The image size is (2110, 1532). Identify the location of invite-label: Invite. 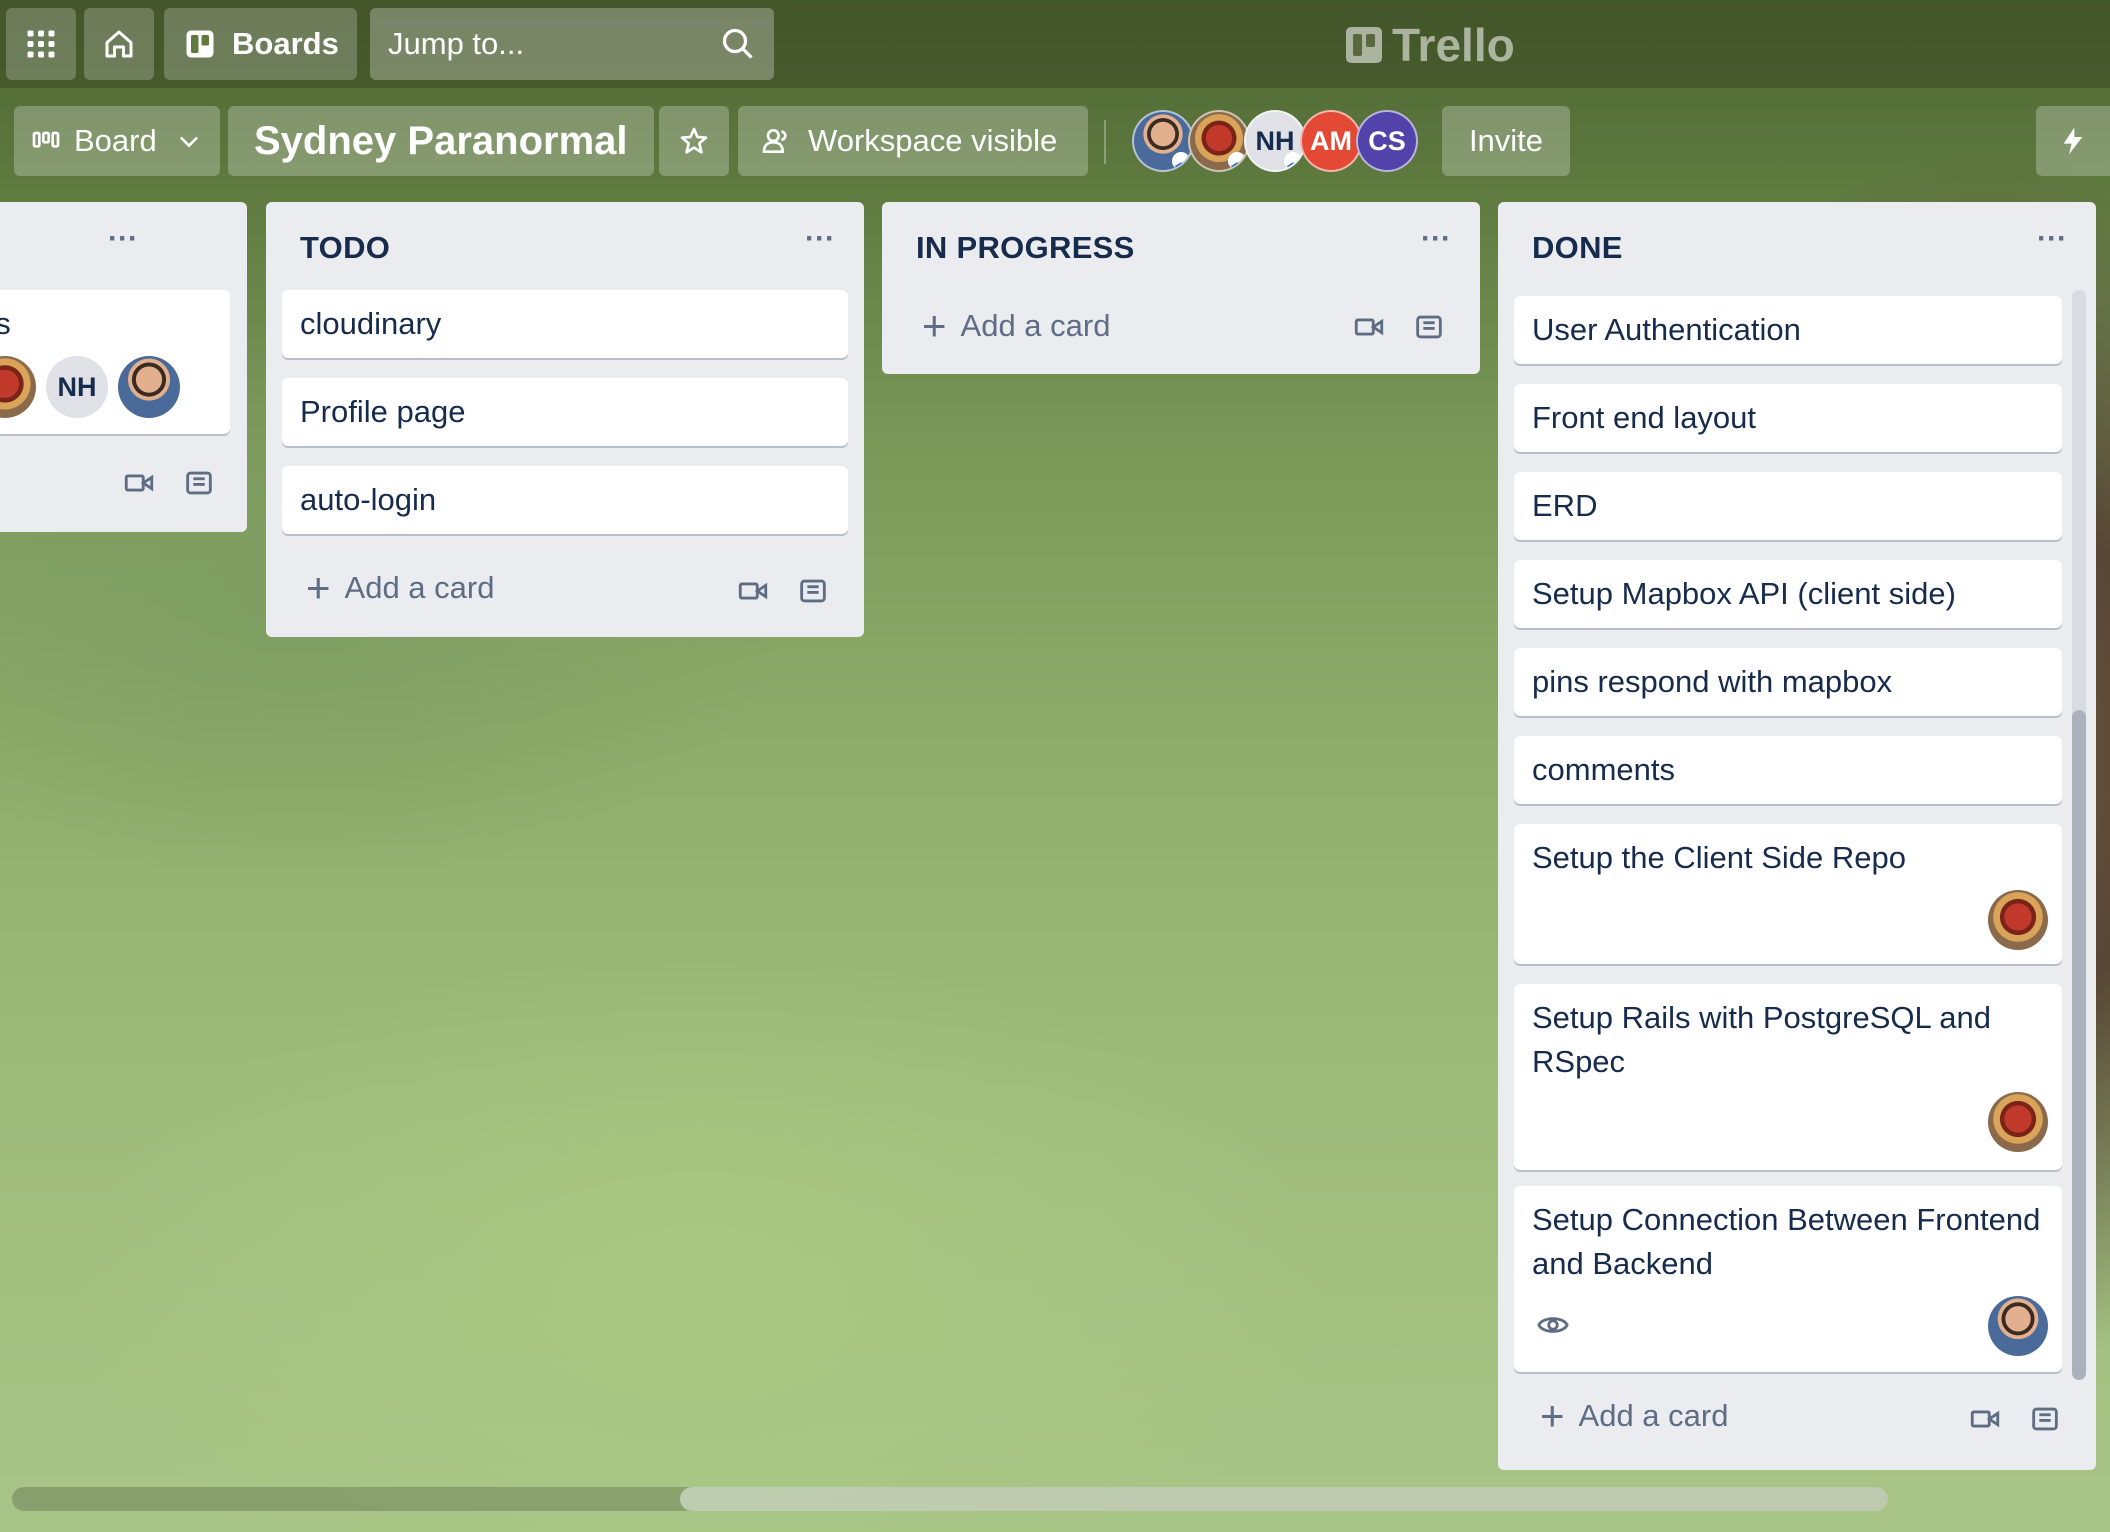
(1506, 140).